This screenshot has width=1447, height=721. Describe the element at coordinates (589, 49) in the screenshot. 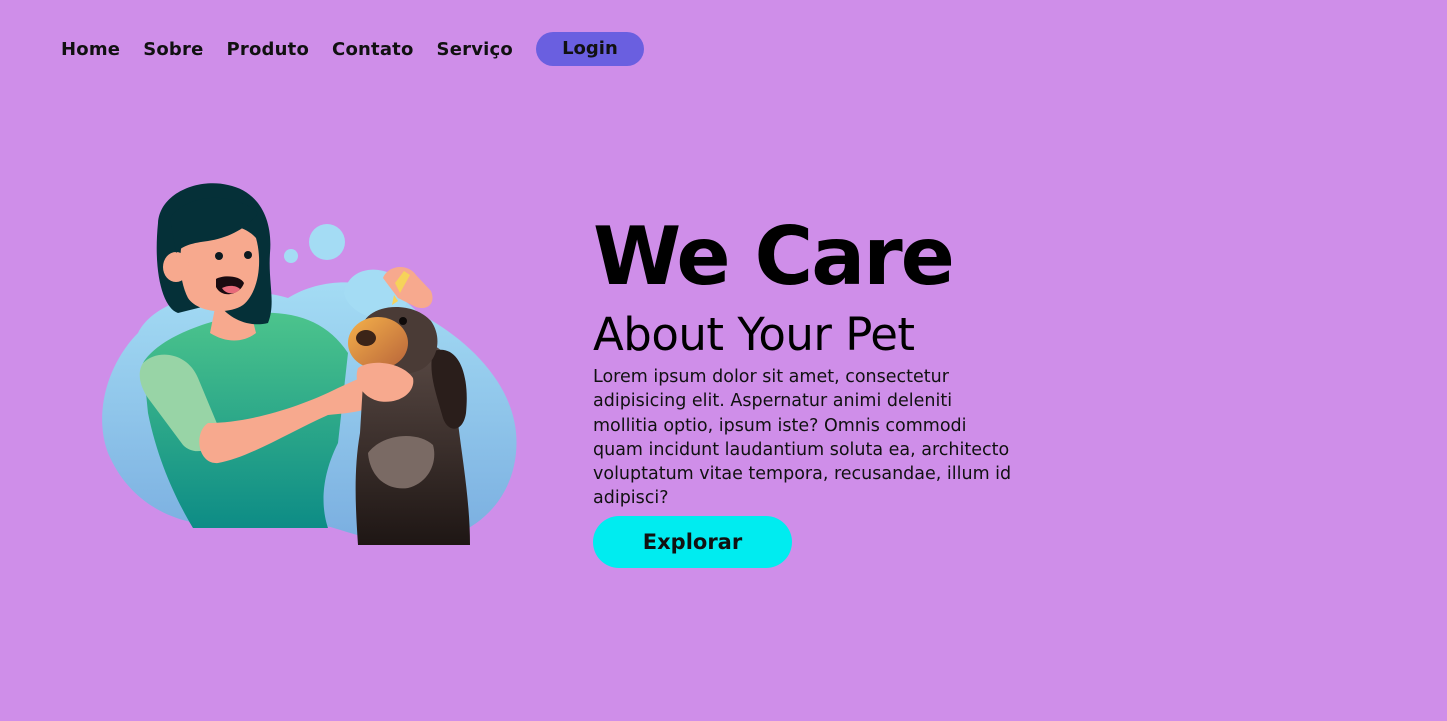

I see `login-button: Login` at that location.